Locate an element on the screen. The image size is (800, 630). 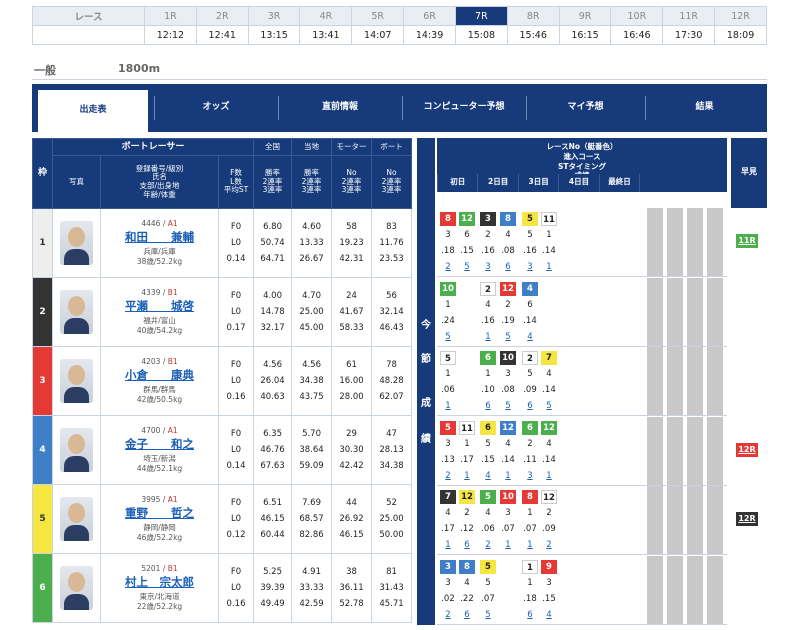
race-number-chip: 9 is located at coordinates (549, 566).